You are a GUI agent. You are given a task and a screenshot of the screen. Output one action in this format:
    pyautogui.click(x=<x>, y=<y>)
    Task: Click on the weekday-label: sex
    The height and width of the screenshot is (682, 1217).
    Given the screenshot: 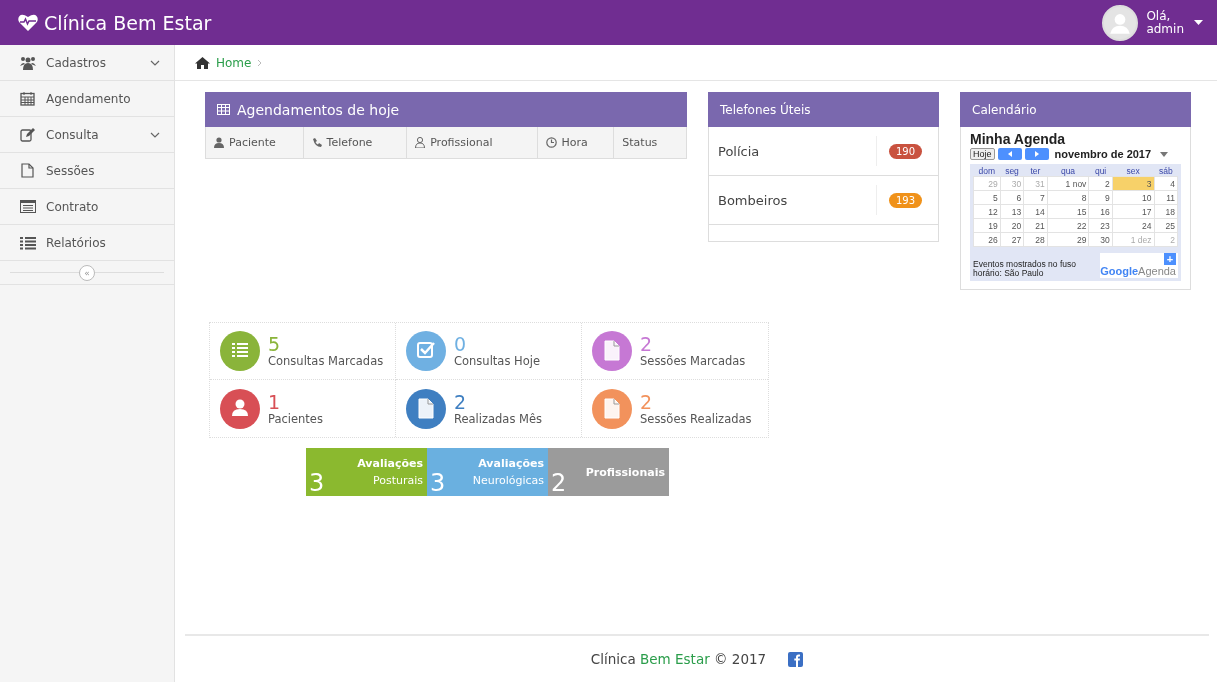 What is the action you would take?
    pyautogui.click(x=1133, y=171)
    